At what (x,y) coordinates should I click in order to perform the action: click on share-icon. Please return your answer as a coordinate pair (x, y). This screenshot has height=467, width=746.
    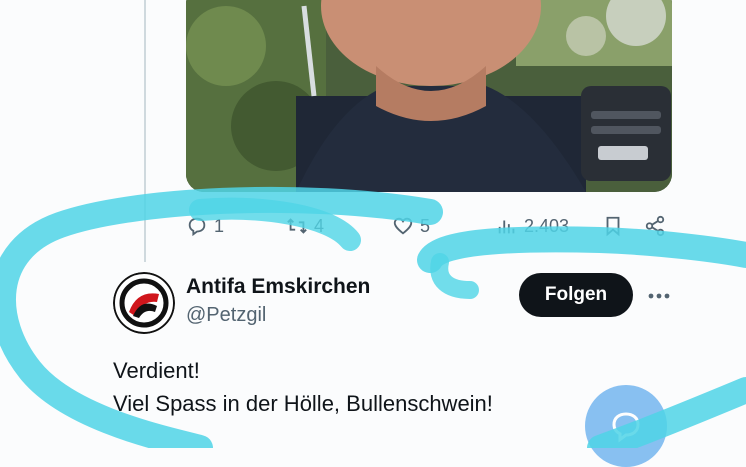
    Looking at the image, I should click on (655, 226).